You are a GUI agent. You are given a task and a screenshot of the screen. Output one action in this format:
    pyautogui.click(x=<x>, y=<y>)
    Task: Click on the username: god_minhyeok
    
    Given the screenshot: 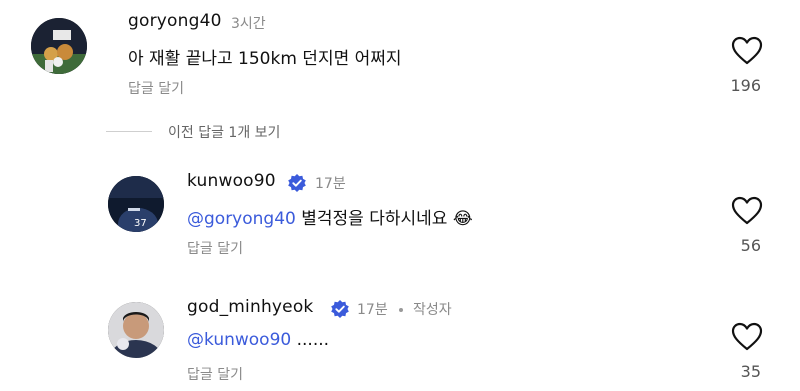 What is the action you would take?
    pyautogui.click(x=250, y=307)
    